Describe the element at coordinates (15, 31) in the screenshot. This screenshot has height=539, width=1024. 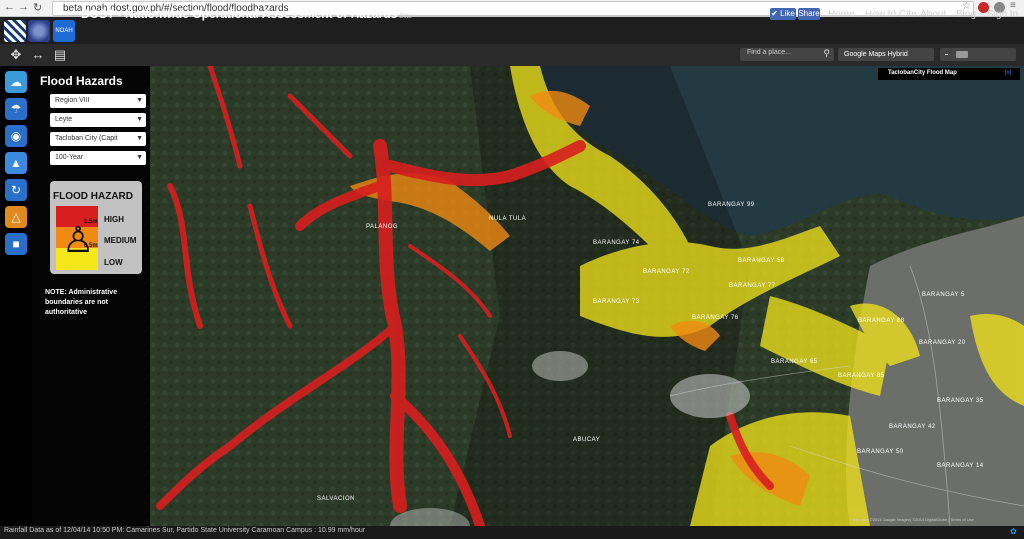
I see `dost-logo` at that location.